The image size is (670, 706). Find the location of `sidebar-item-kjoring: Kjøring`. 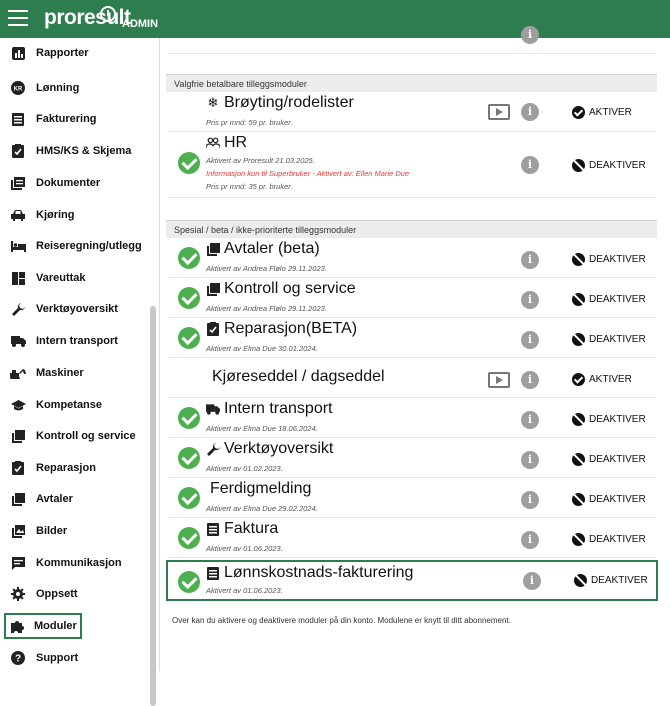

sidebar-item-kjoring: Kjøring is located at coordinates (74, 215).